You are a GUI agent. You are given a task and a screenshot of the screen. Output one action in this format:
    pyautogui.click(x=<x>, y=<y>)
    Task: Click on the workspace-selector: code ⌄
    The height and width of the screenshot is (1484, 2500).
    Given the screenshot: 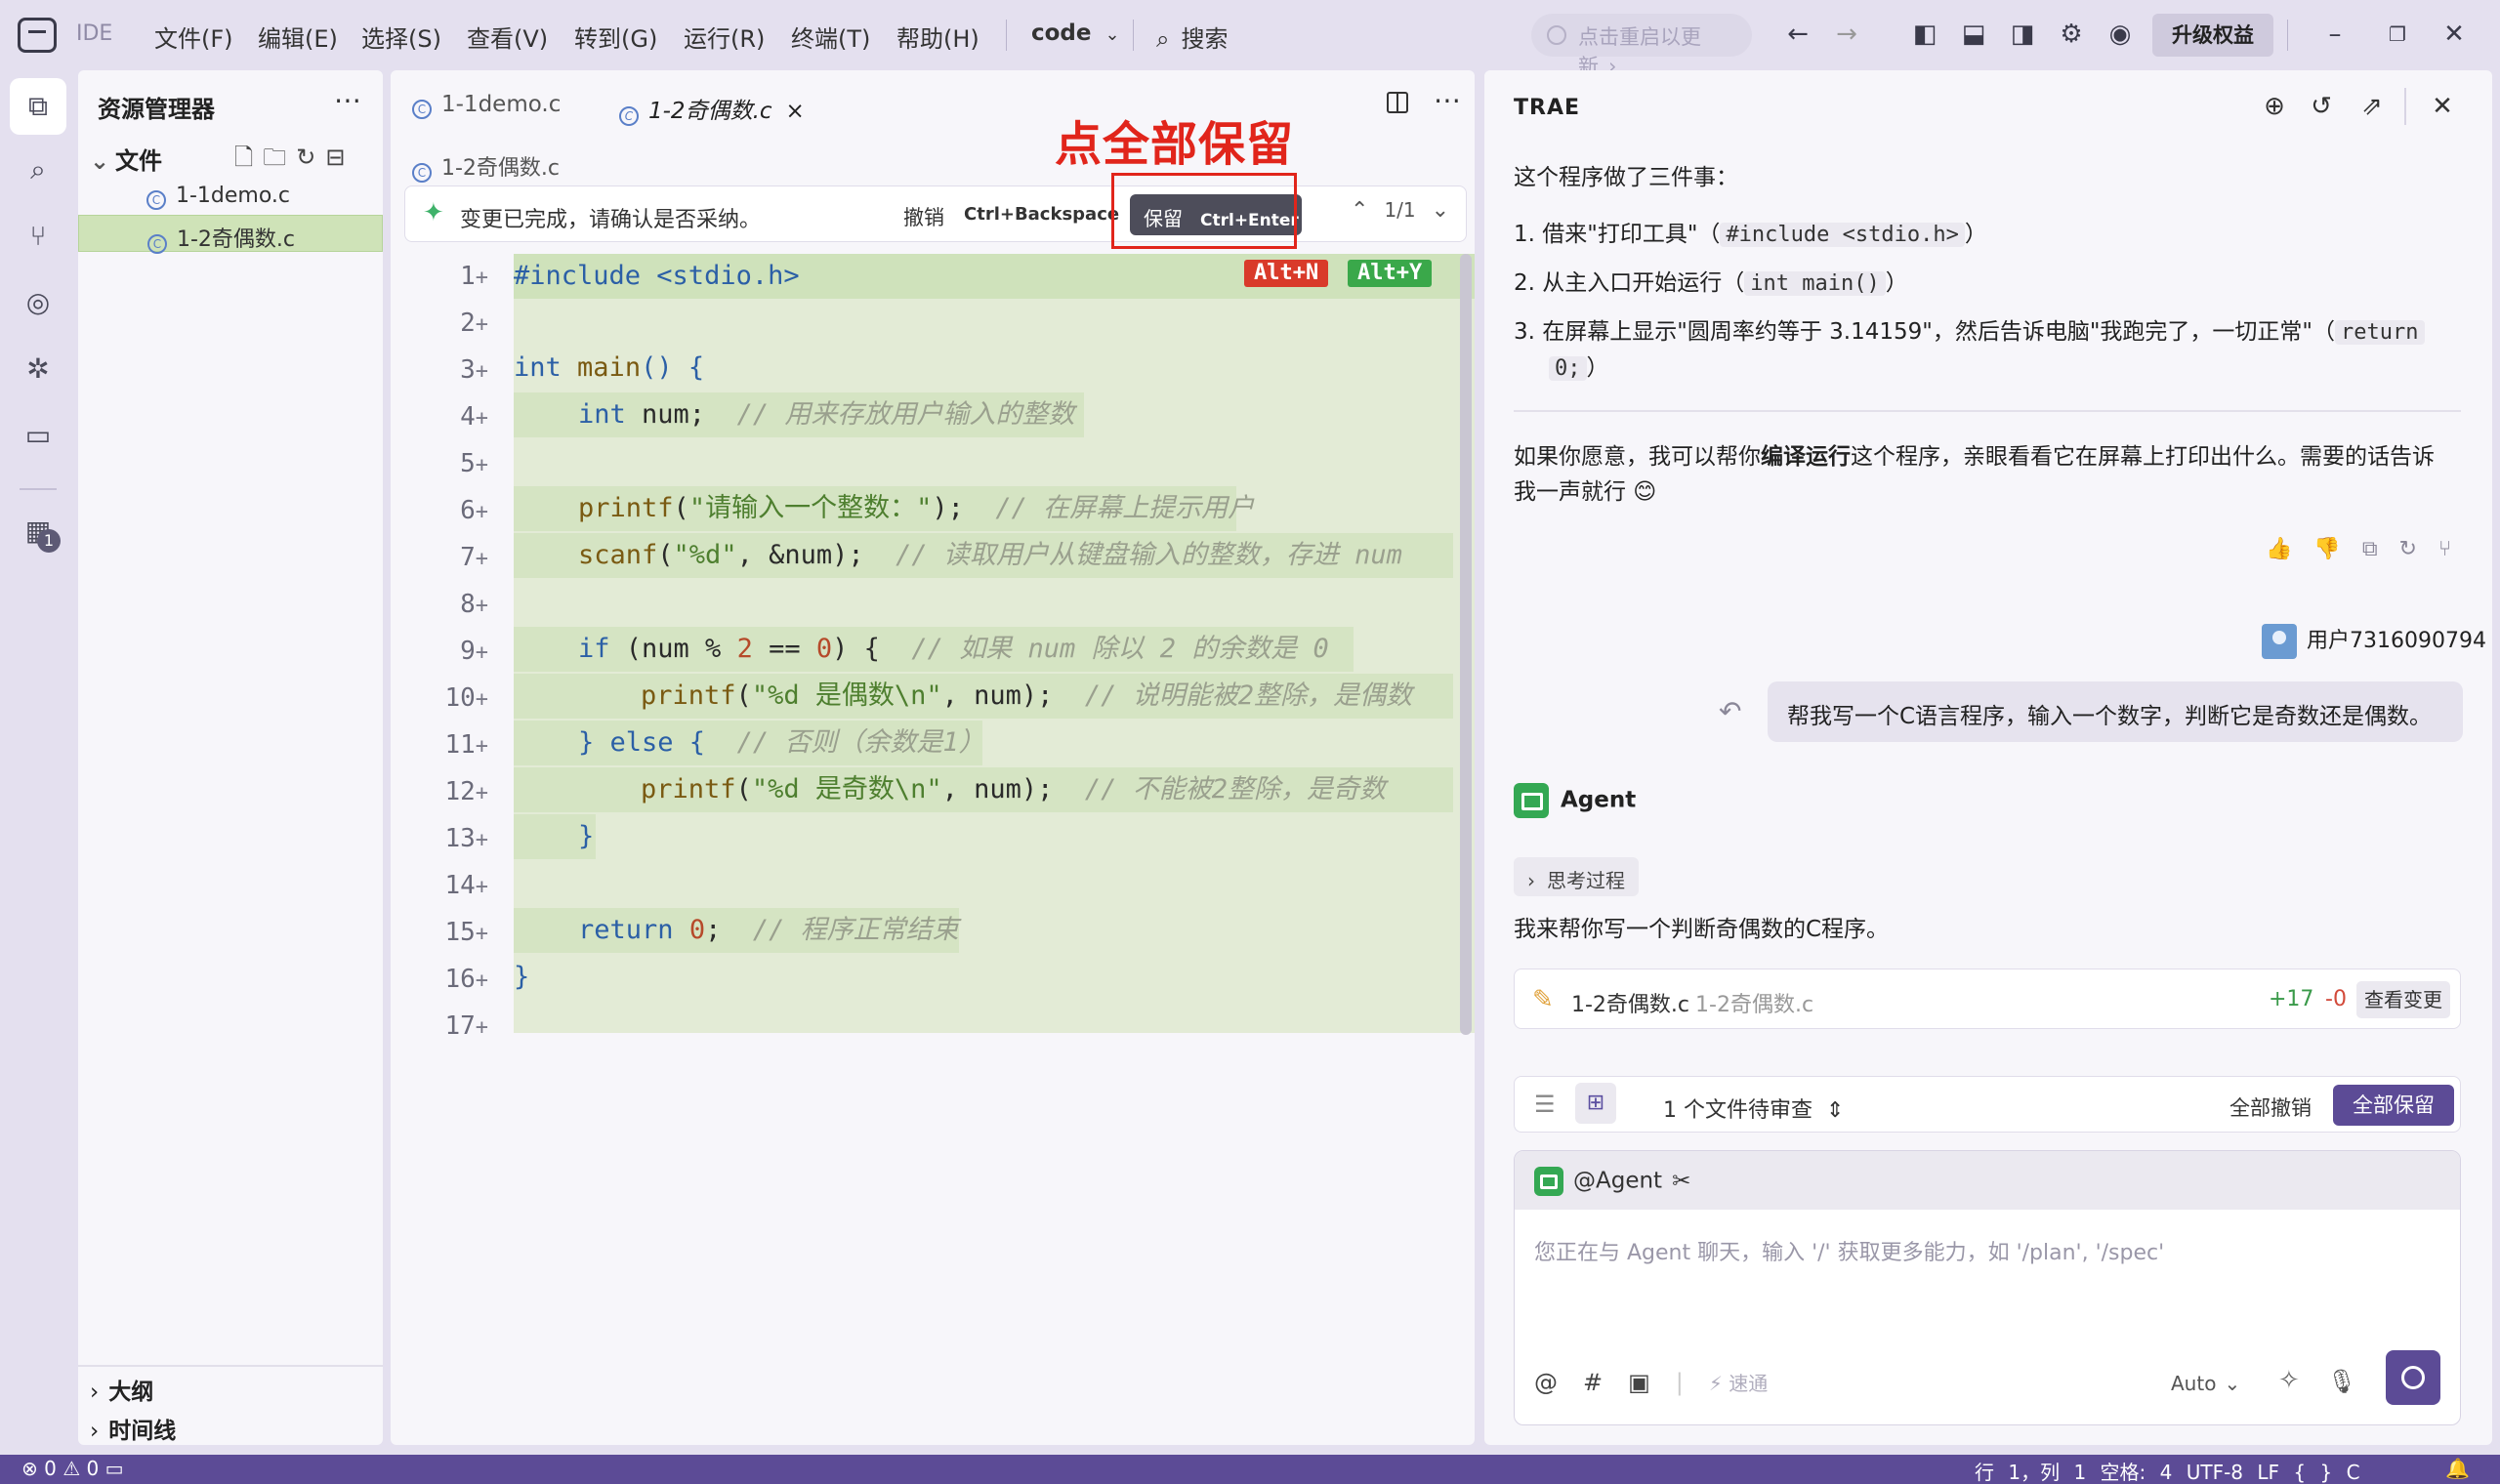 What is the action you would take?
    pyautogui.click(x=1076, y=34)
    